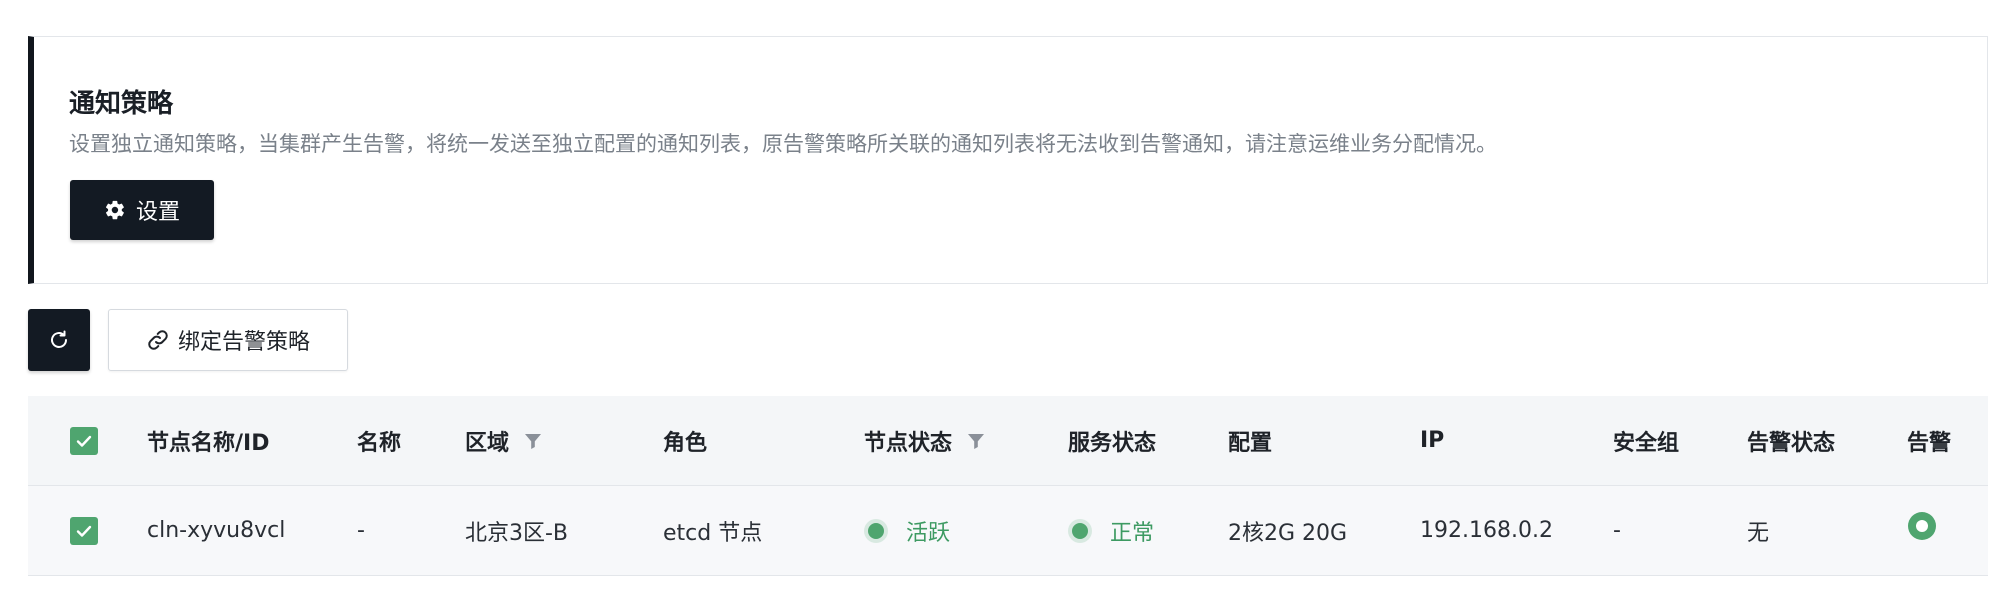 The image size is (2012, 606). What do you see at coordinates (1646, 440) in the screenshot?
I see `header-security-group: 安全组` at bounding box center [1646, 440].